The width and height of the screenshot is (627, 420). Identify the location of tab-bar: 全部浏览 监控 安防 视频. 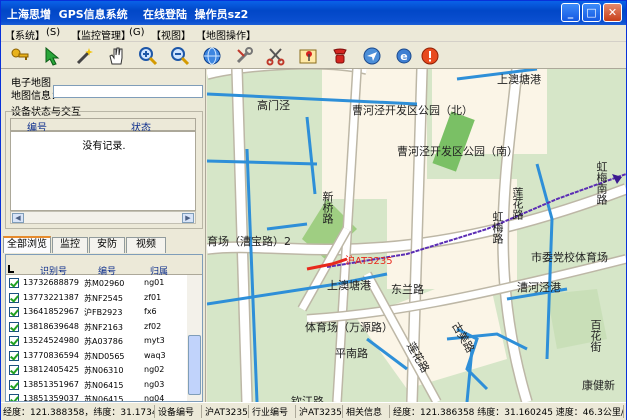
(103, 244).